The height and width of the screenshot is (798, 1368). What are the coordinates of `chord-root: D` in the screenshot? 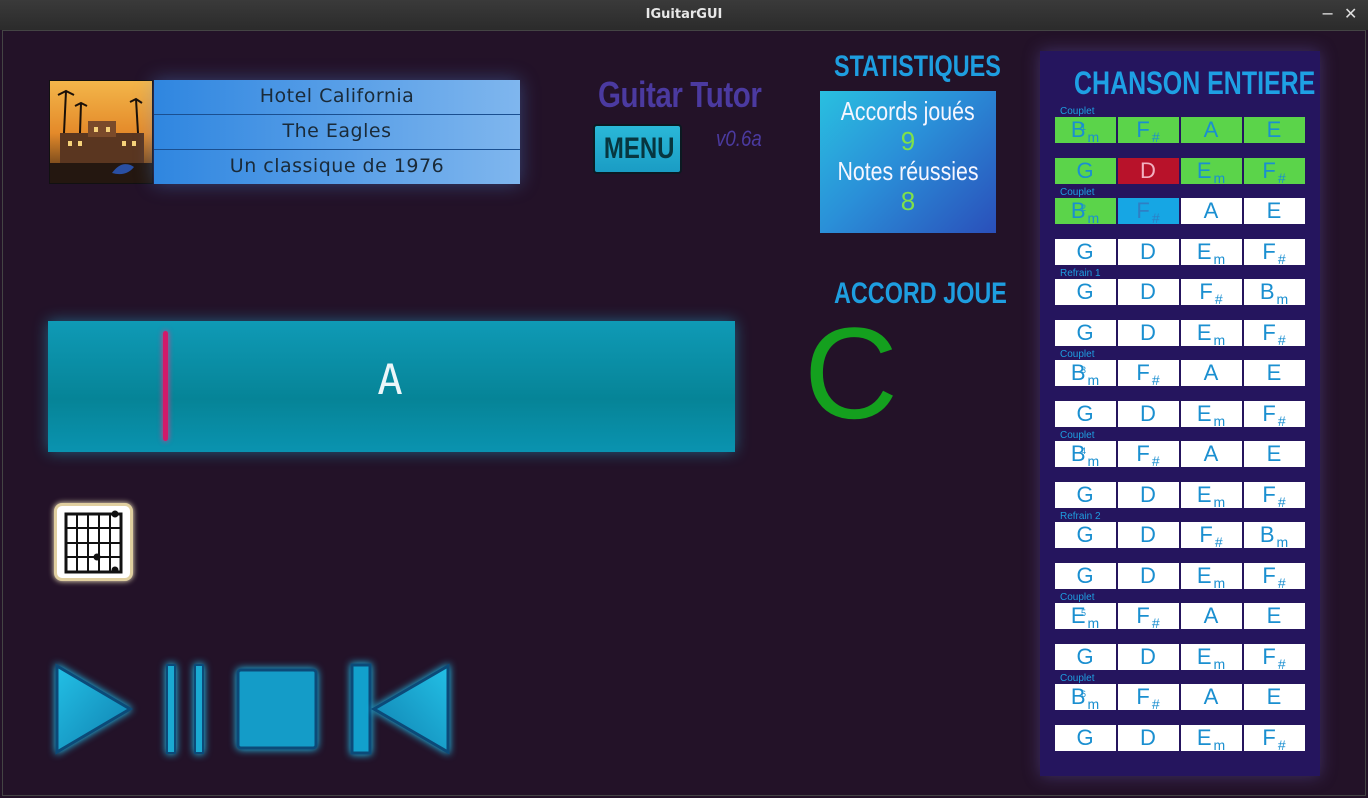 It's located at (1148, 413).